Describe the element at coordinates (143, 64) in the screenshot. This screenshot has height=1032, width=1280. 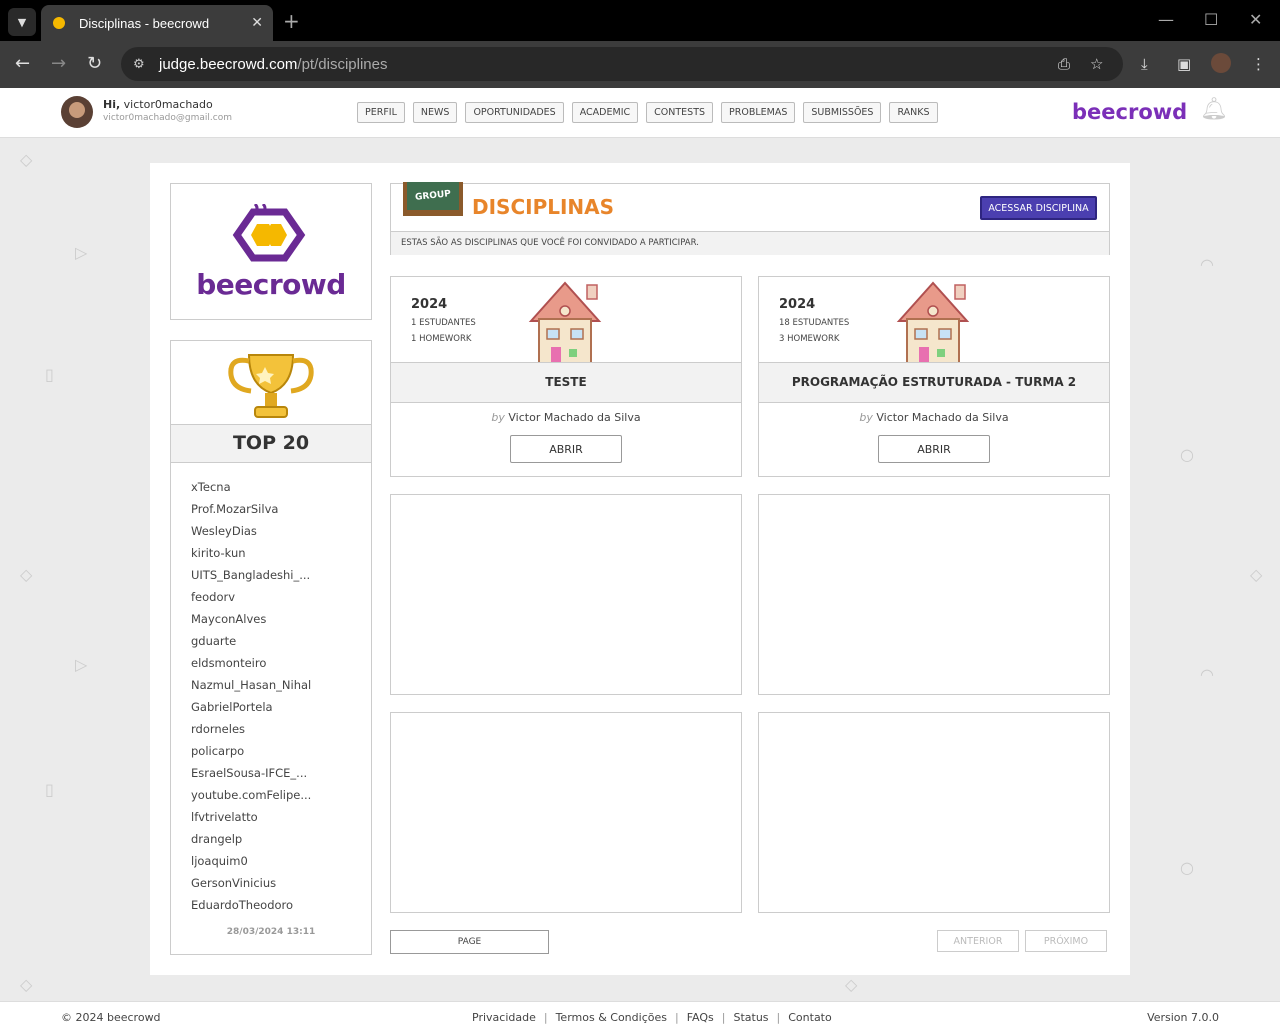
I see `site-info-icon: ⚙` at that location.